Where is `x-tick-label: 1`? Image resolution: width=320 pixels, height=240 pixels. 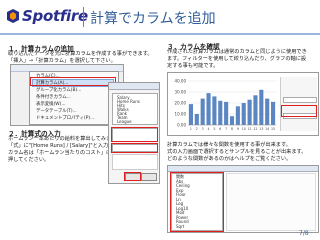 x-tick-label: 1 is located at coordinates (191, 129).